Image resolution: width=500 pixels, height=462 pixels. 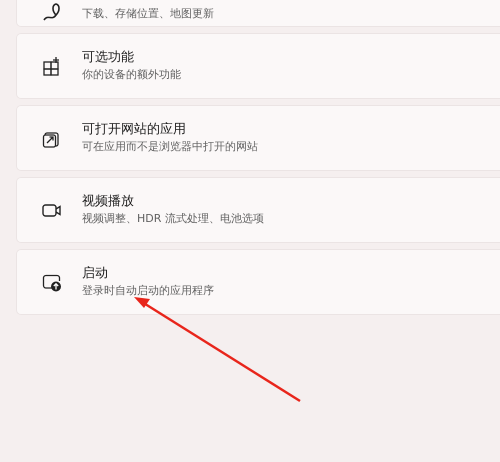 I want to click on setting-card: 启动 登录时自动启动的应用程序, so click(x=258, y=282).